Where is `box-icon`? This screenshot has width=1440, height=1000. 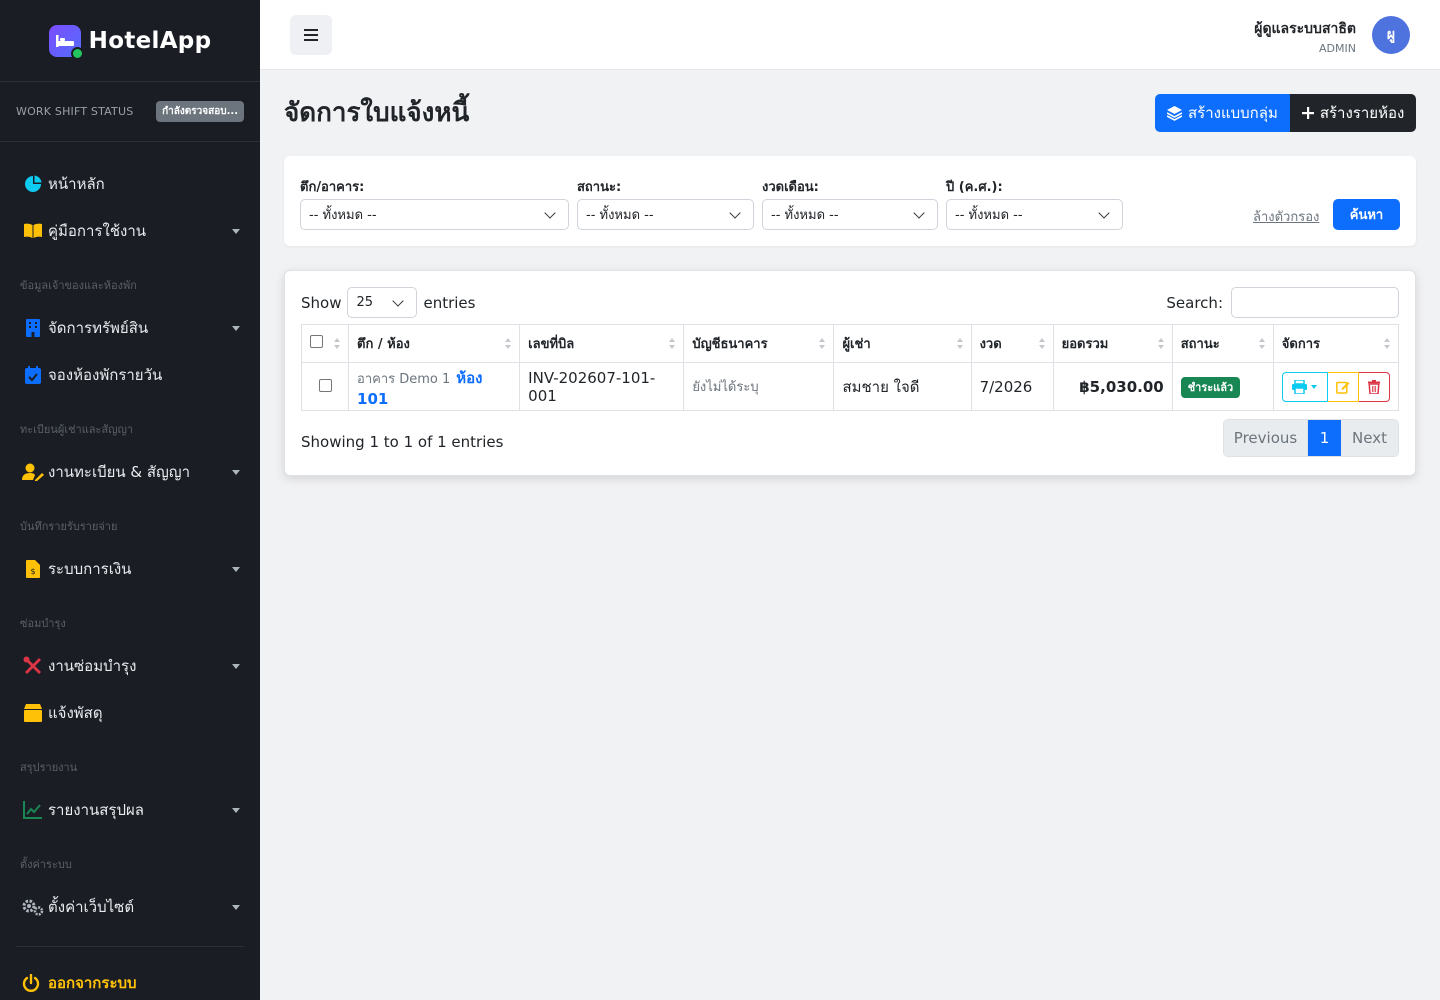
box-icon is located at coordinates (33, 713).